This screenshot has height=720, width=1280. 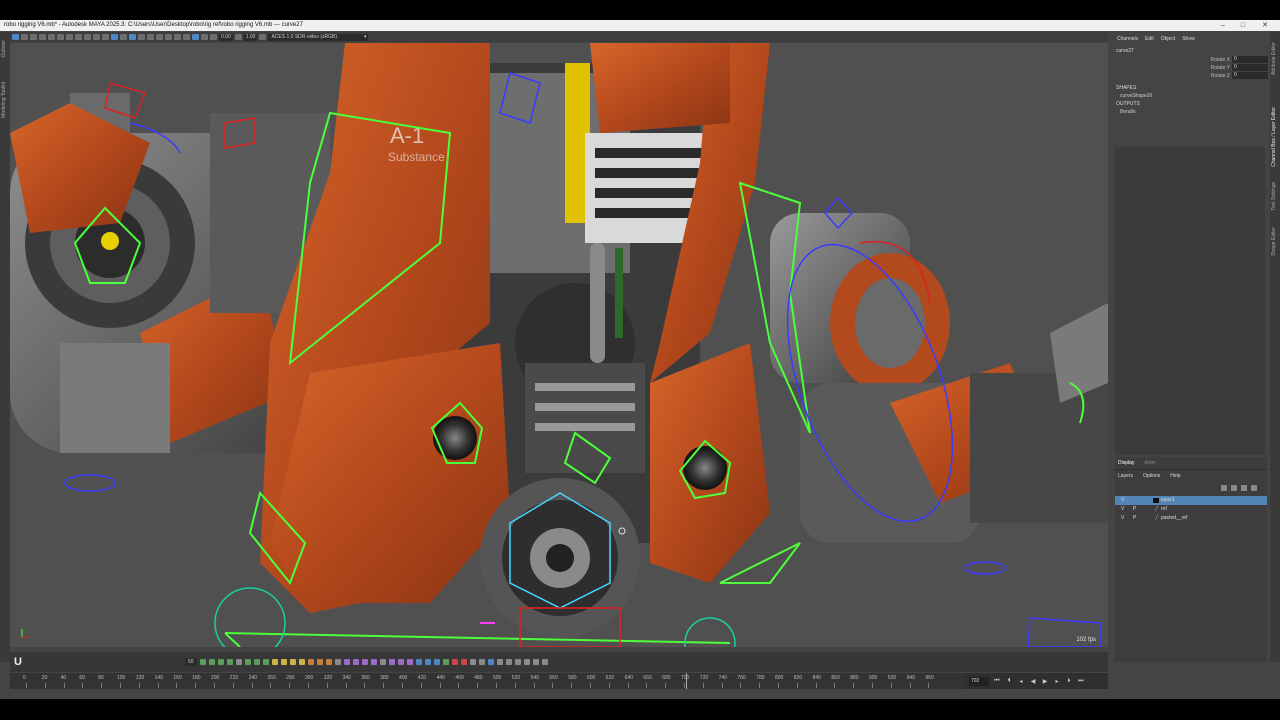 What do you see at coordinates (310, 662) in the screenshot?
I see `tangent-clamped-icon` at bounding box center [310, 662].